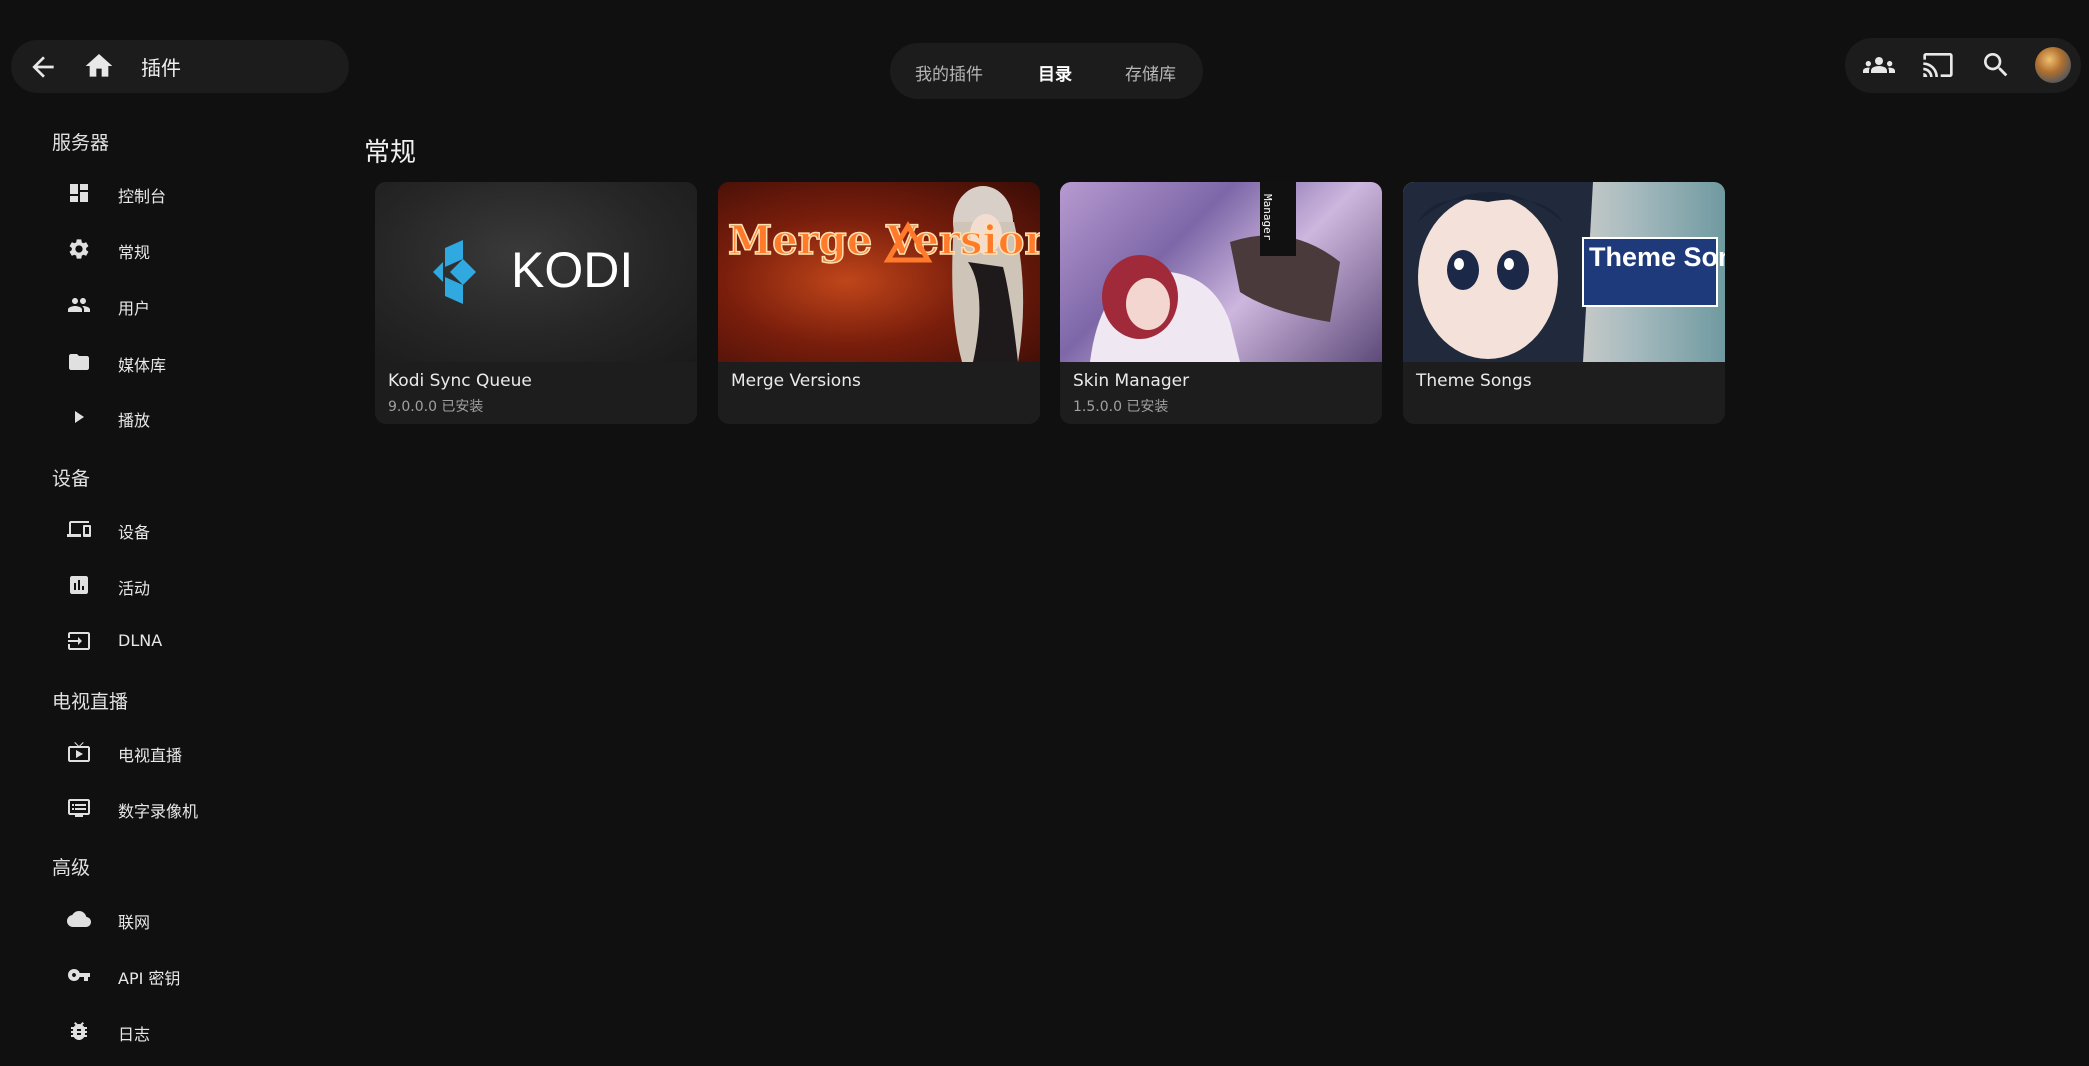 This screenshot has width=2089, height=1066. What do you see at coordinates (149, 978) in the screenshot?
I see `sidebar-item-label: API 密钥` at bounding box center [149, 978].